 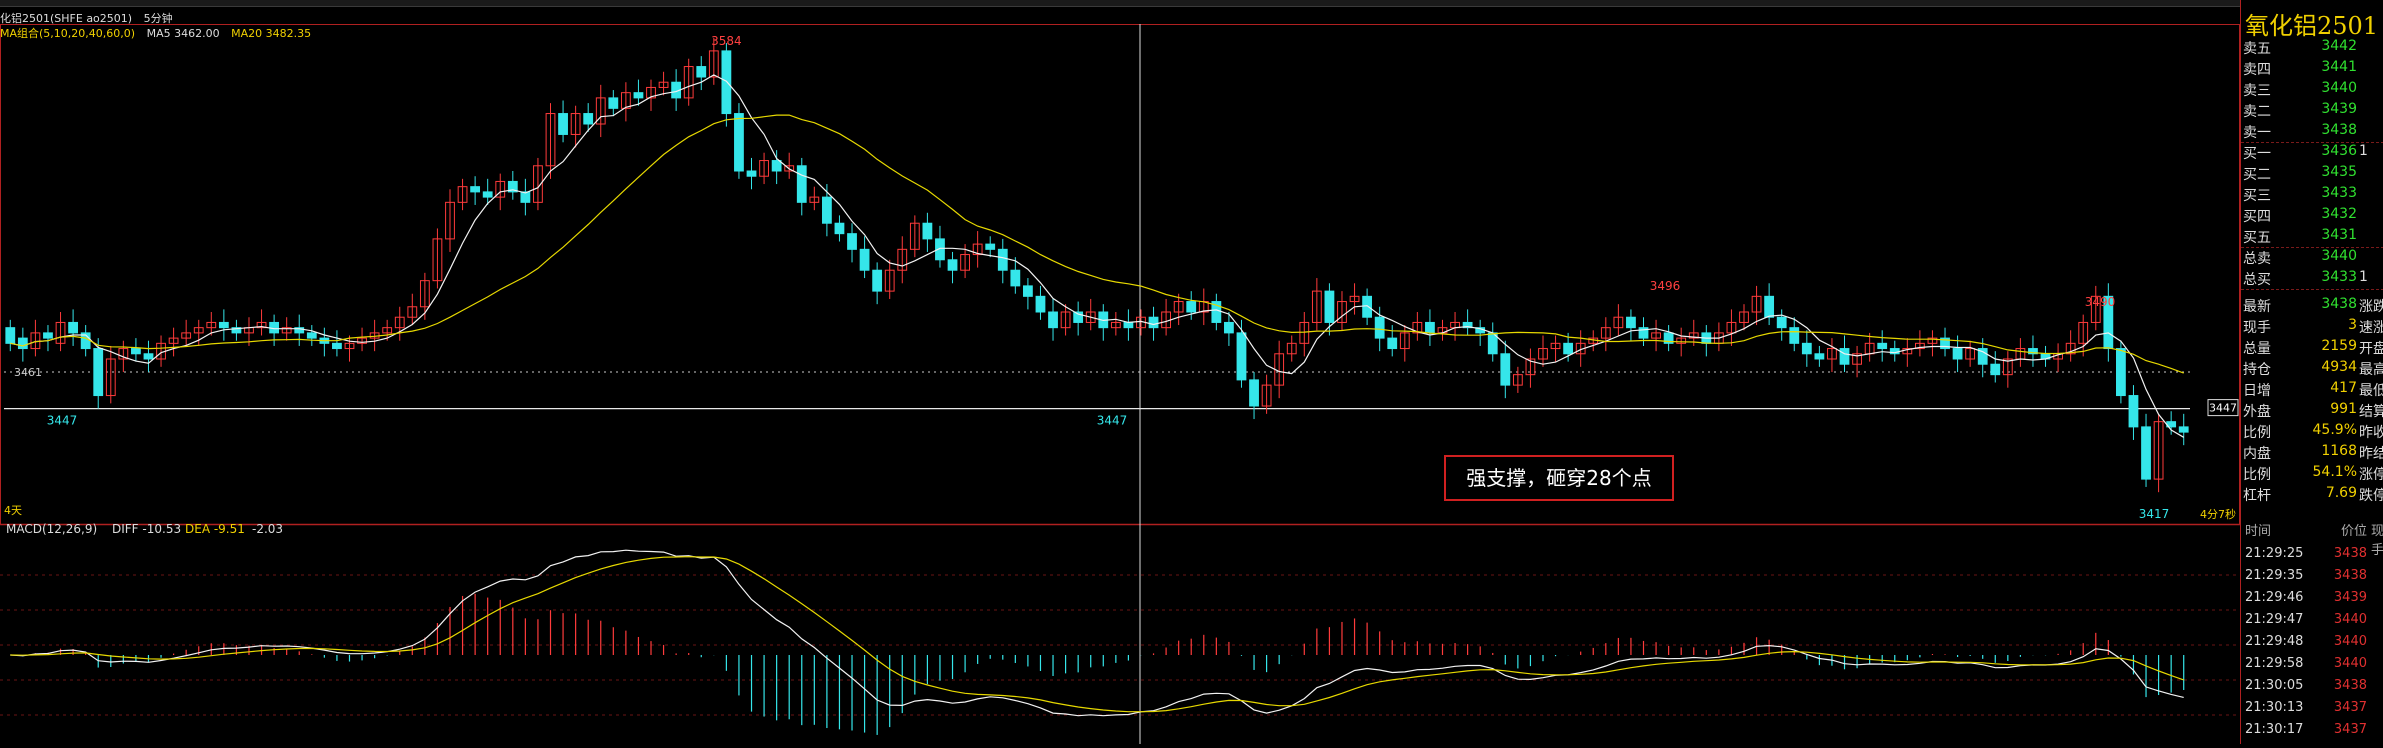 I want to click on bid-row-2: 买二 3435, so click(x=2312, y=174).